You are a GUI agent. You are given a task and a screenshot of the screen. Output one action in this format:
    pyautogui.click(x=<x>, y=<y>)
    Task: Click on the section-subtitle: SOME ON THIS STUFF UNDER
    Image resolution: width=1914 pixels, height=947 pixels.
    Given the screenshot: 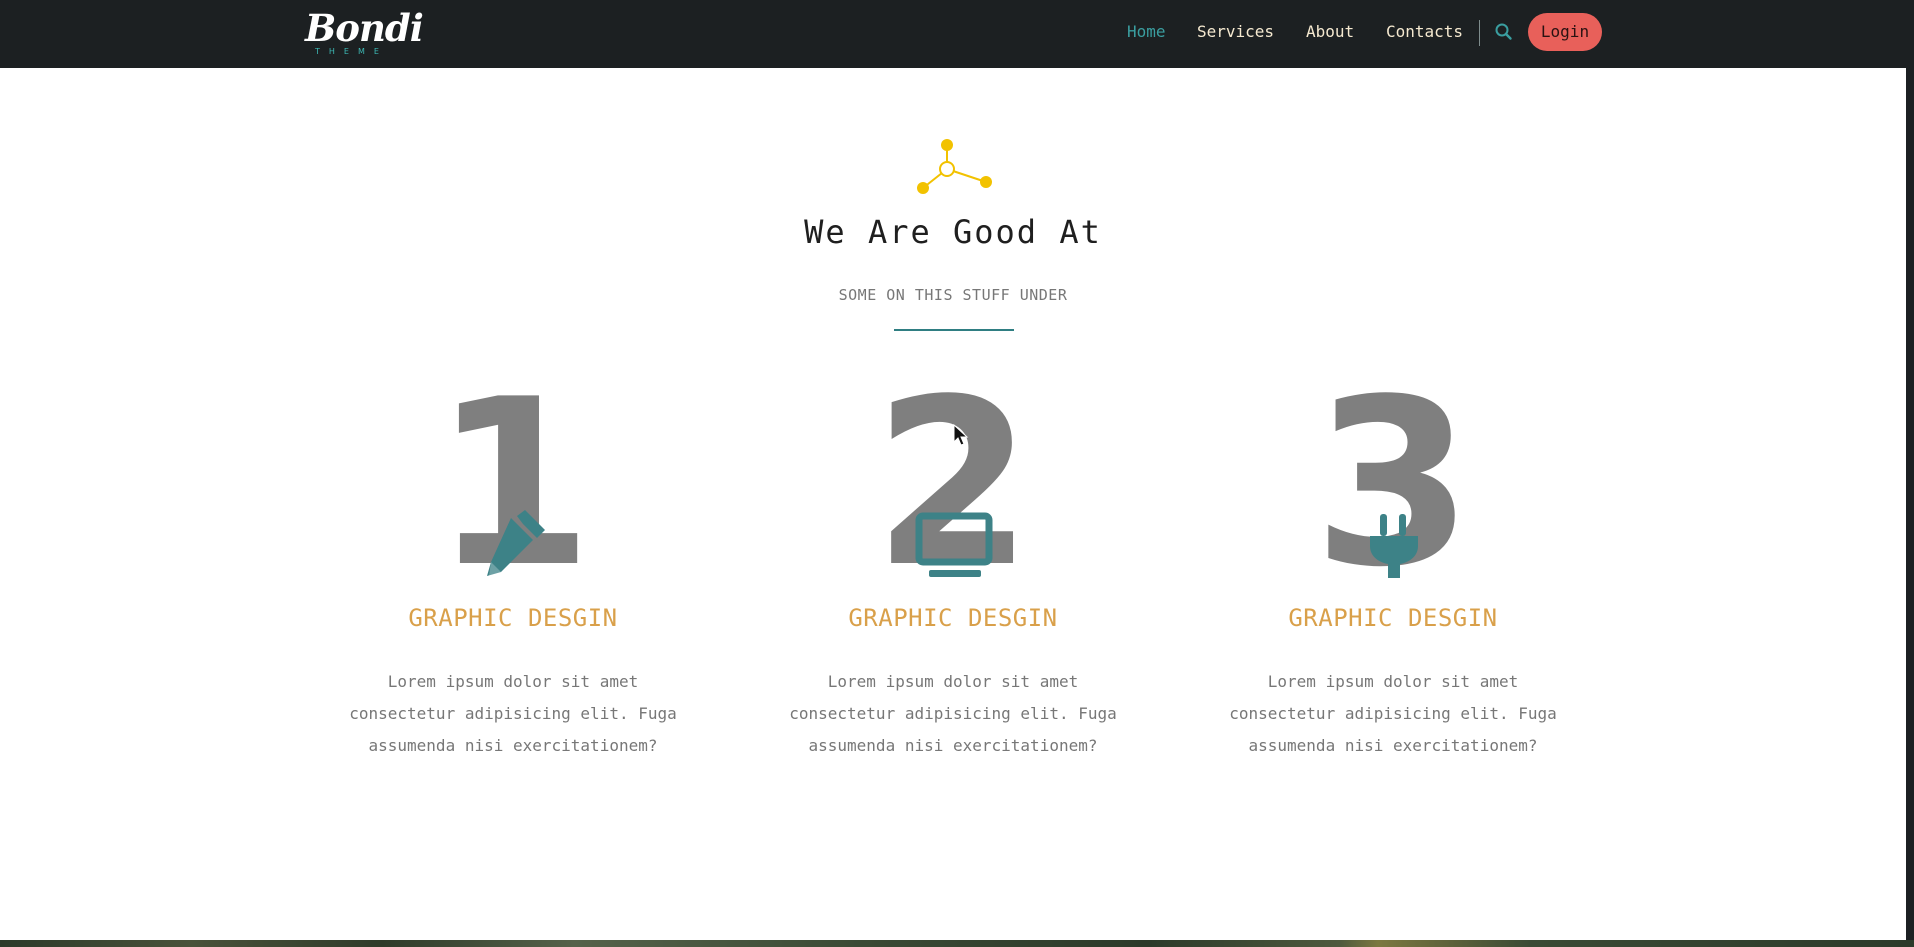 What is the action you would take?
    pyautogui.click(x=953, y=295)
    